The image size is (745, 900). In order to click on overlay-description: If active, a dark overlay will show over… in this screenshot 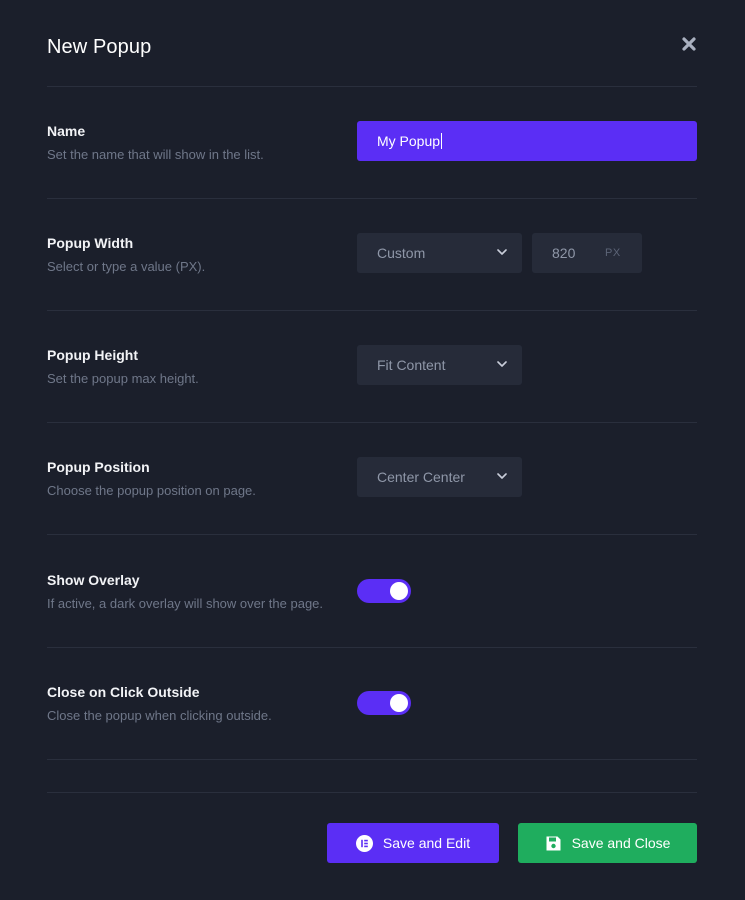, I will do `click(185, 603)`.